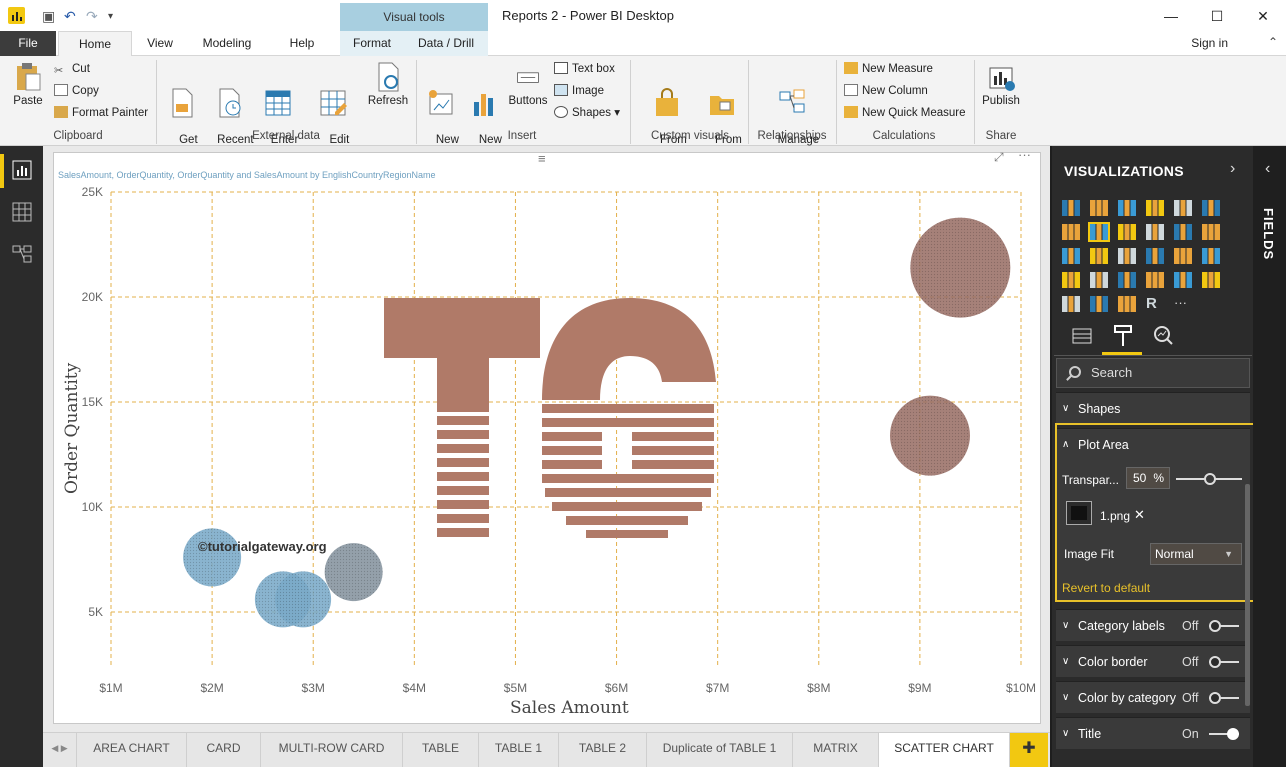 This screenshot has height=767, width=1286. What do you see at coordinates (1183, 304) in the screenshot?
I see `visual-type-icon: ···` at bounding box center [1183, 304].